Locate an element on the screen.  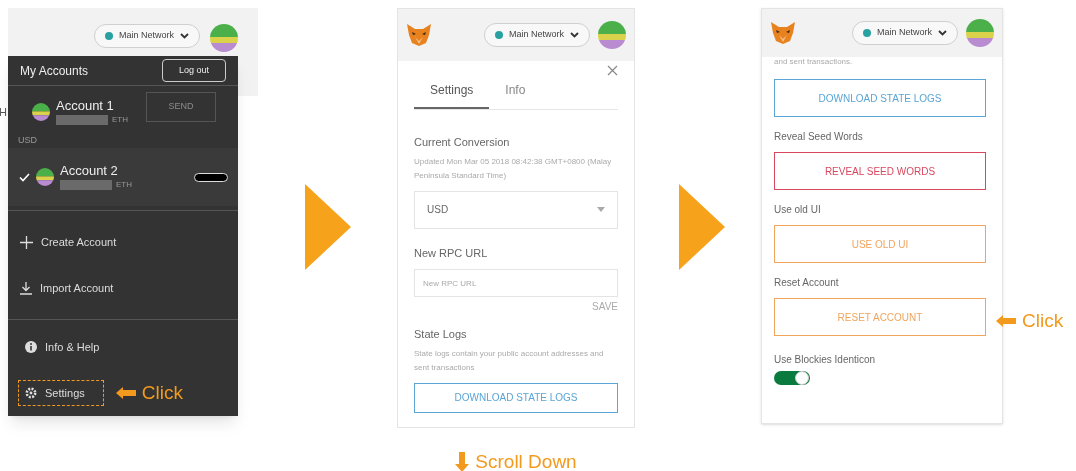
section-label: Reset Account is located at coordinates (807, 283).